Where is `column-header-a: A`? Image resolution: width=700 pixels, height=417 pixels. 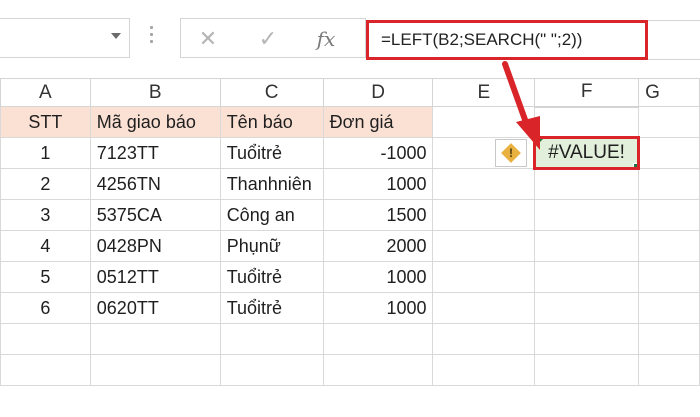
column-header-a: A is located at coordinates (45, 92).